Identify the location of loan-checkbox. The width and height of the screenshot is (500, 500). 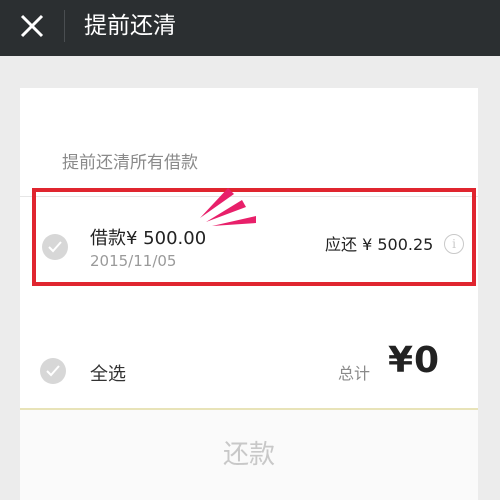
(55, 247).